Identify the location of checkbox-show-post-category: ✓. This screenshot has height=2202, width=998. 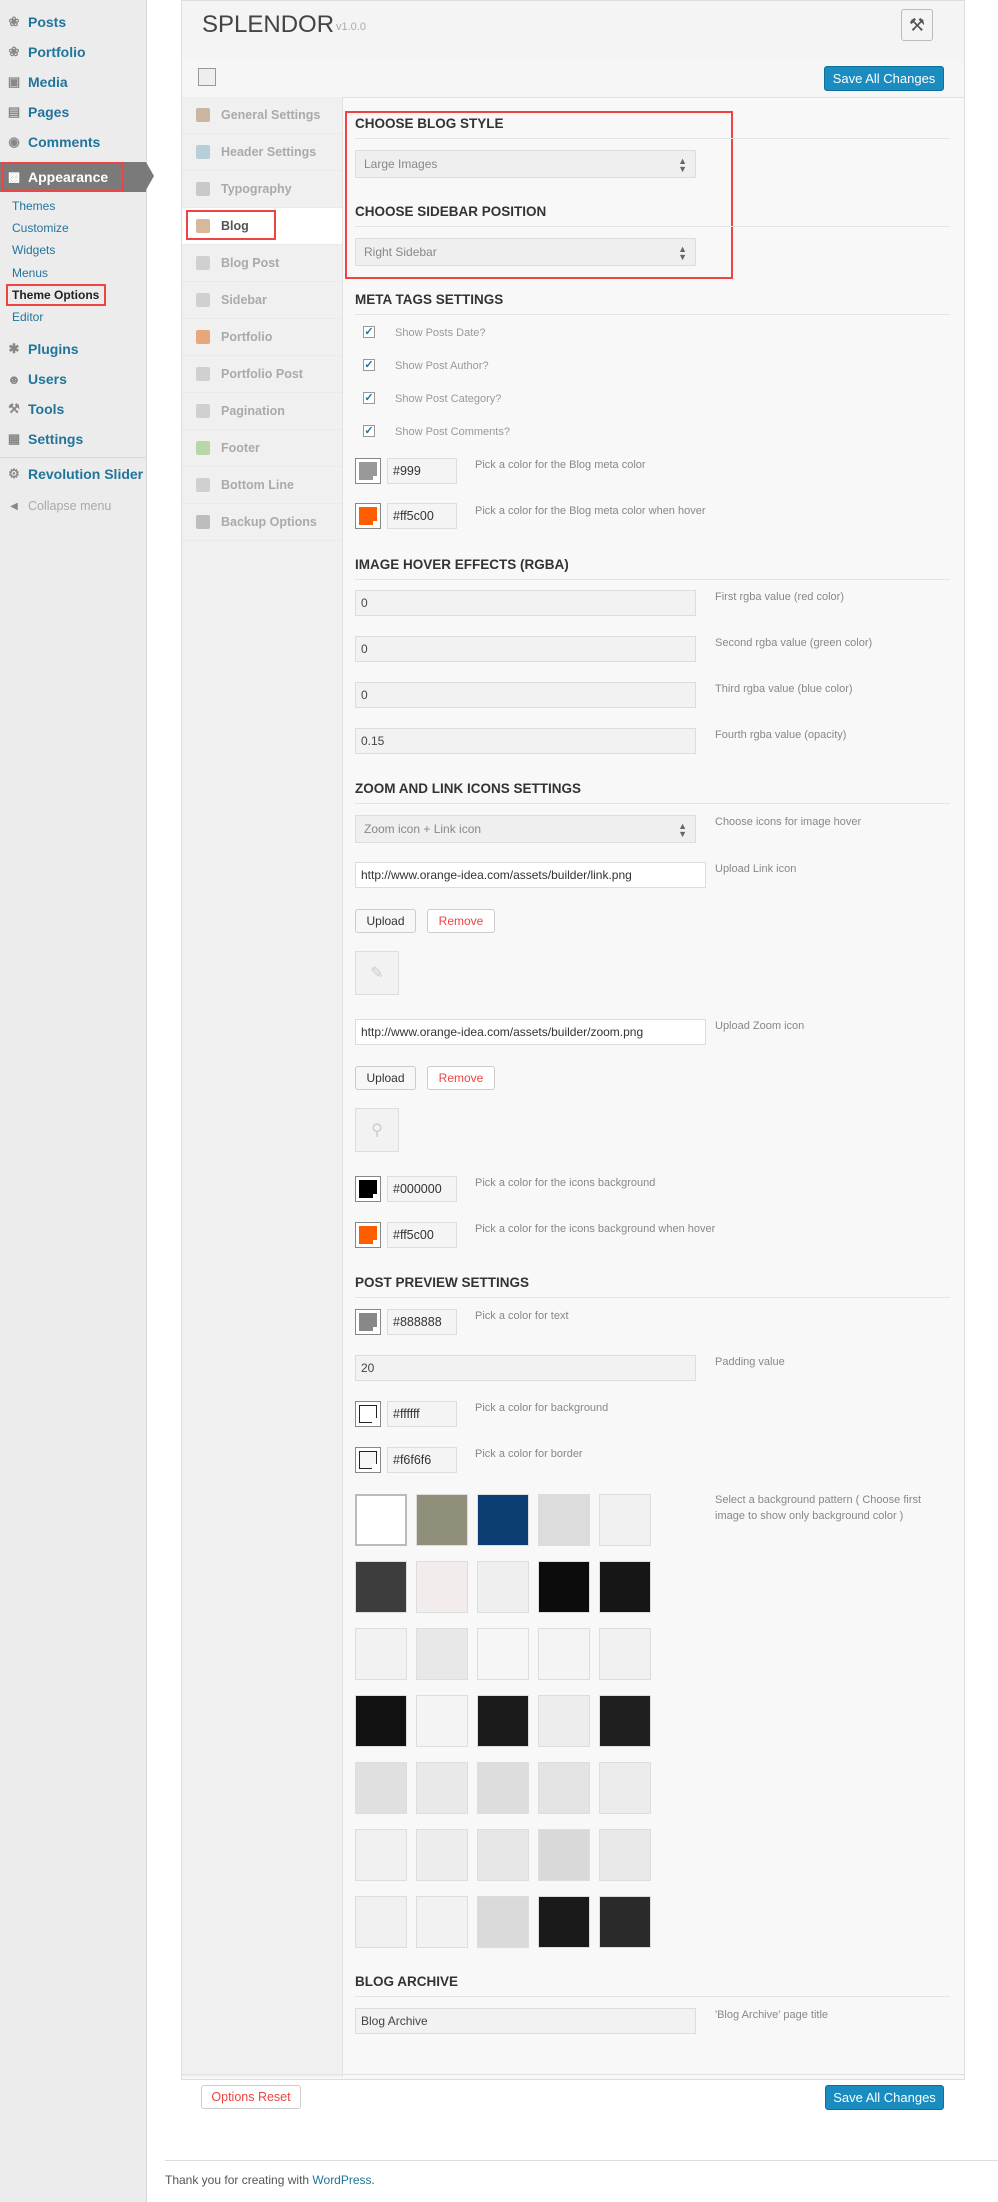
(369, 398).